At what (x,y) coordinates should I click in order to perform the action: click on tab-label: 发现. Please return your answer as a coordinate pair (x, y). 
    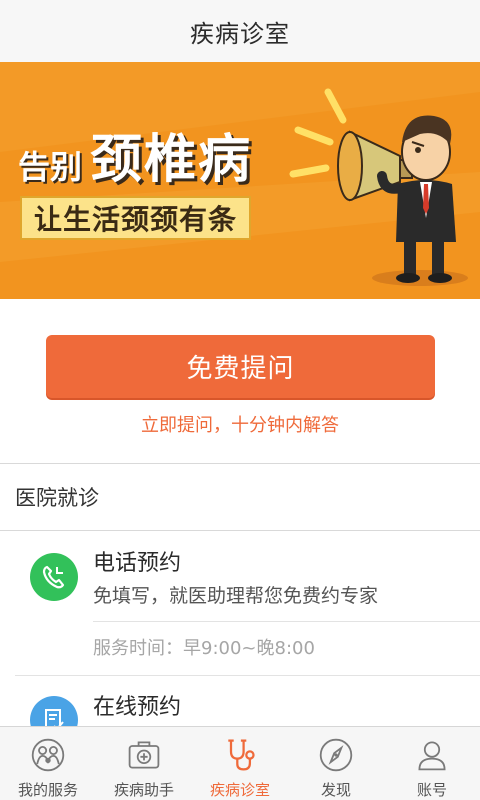
    Looking at the image, I should click on (335, 790).